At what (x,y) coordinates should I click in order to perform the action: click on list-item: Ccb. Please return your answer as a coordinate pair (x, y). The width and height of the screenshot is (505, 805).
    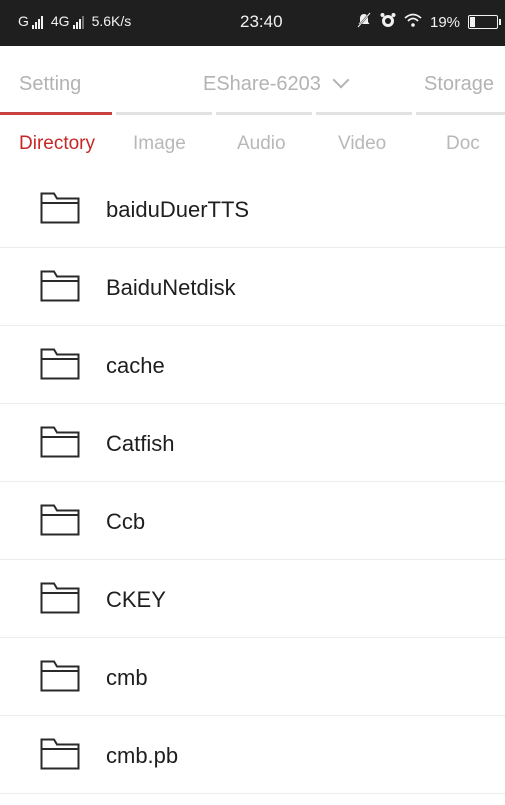
    Looking at the image, I should click on (252, 521).